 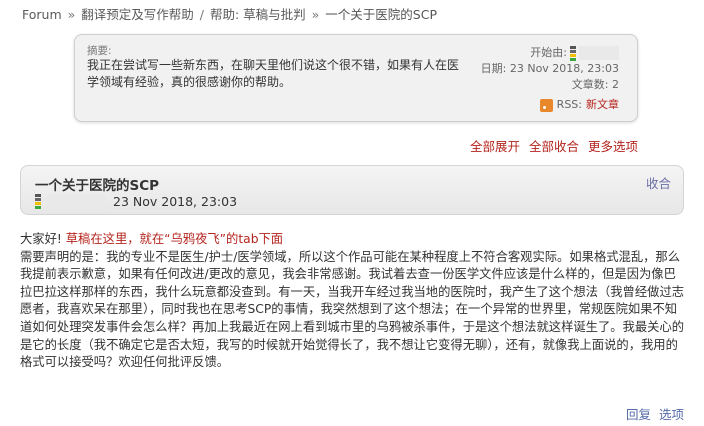 What do you see at coordinates (258, 14) in the screenshot?
I see `breadcrumb-subsection-link: 帮助: 草稿与批判` at bounding box center [258, 14].